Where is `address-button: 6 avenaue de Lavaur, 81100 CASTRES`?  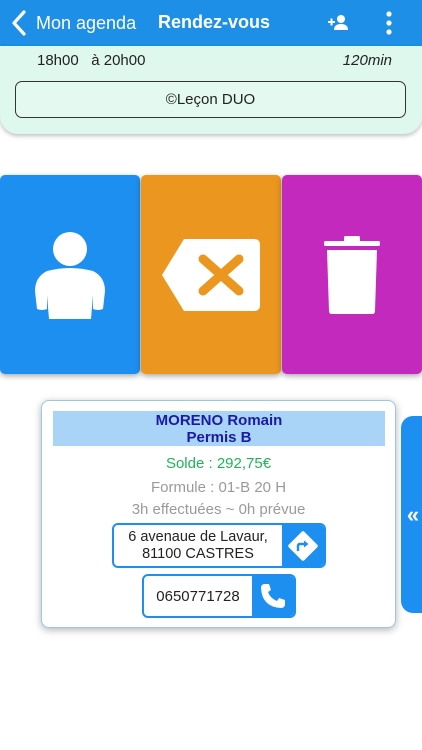 address-button: 6 avenaue de Lavaur, 81100 CASTRES is located at coordinates (219, 545).